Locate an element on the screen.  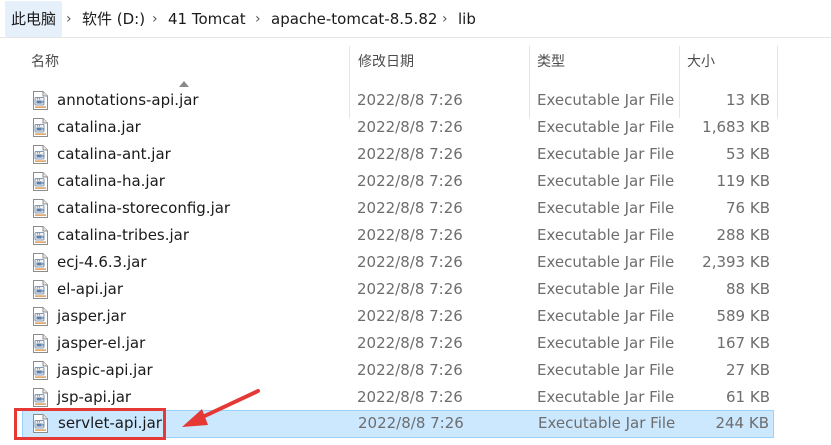
column-divider is located at coordinates (777, 82).